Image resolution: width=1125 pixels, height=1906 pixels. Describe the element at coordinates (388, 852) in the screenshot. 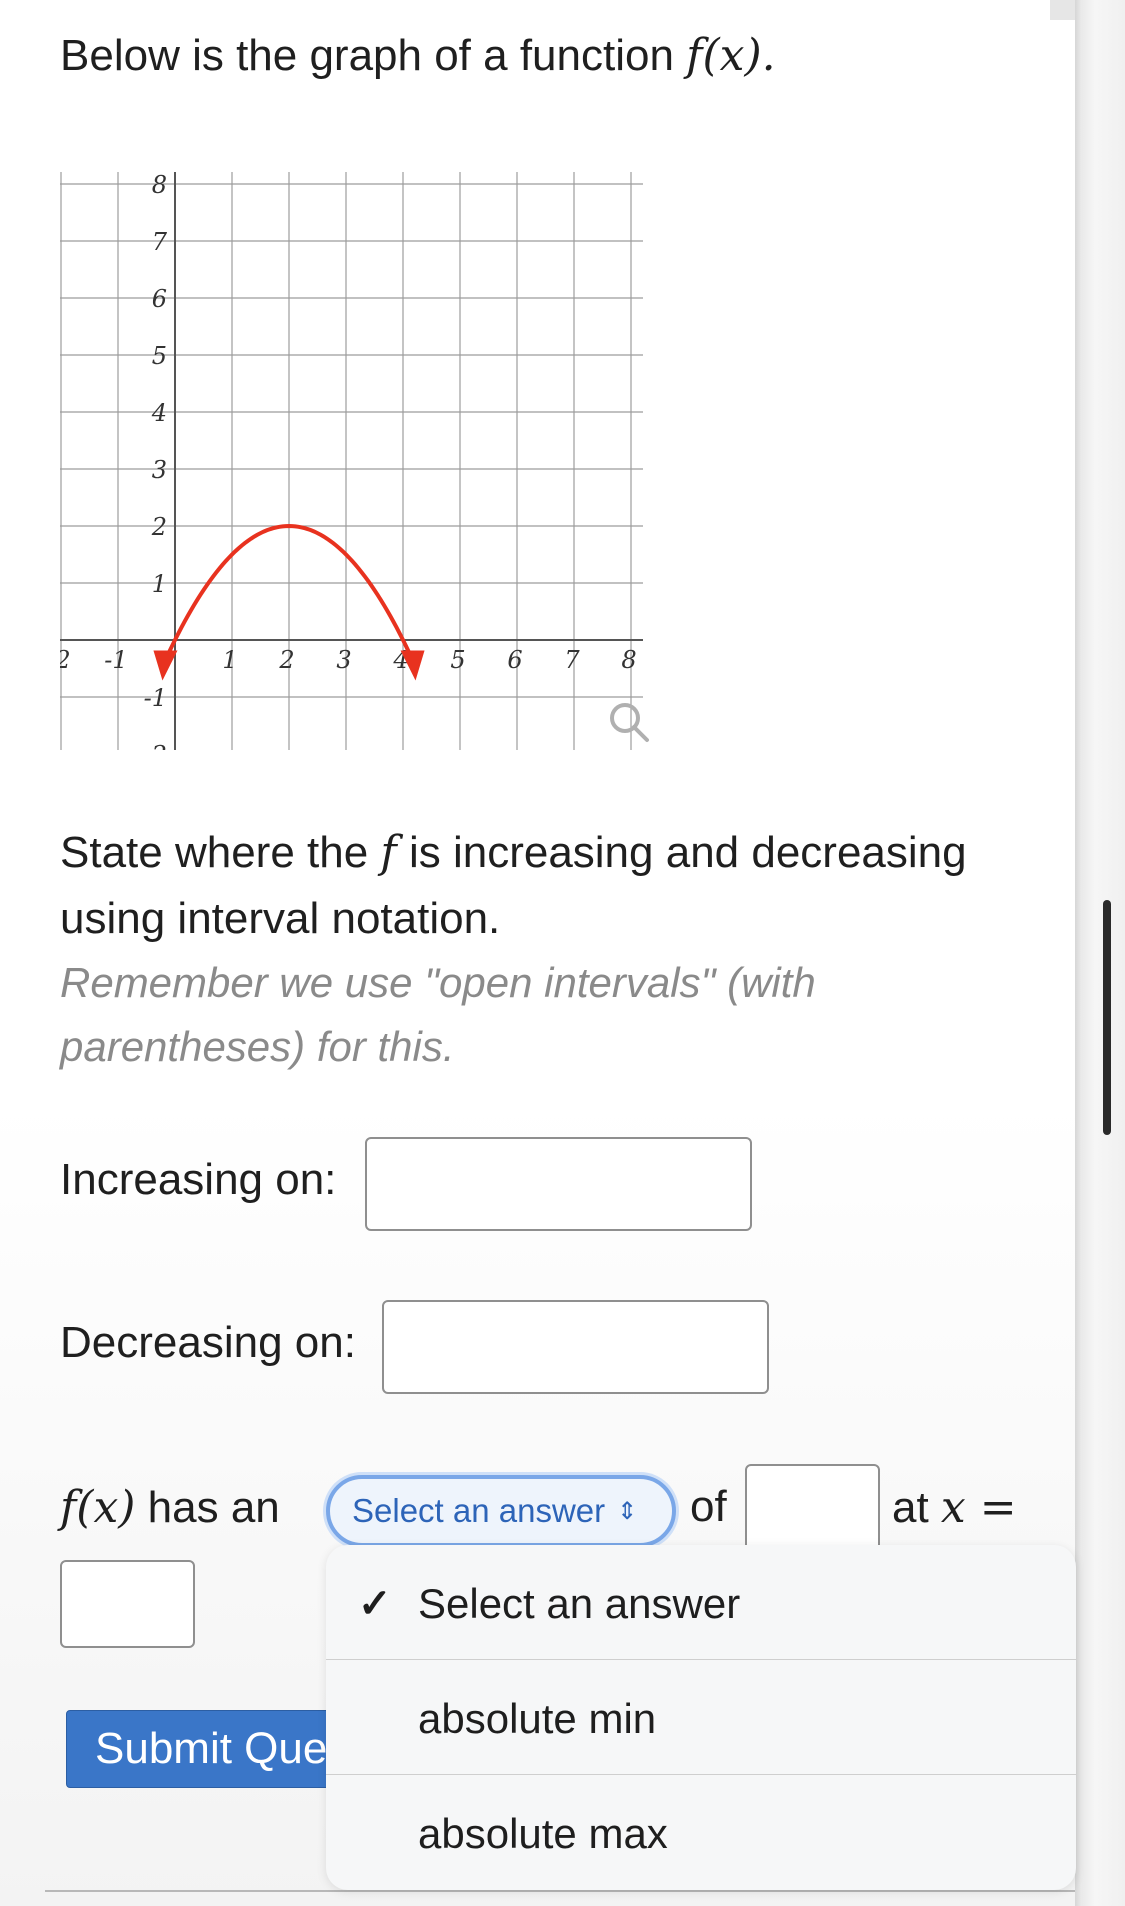

I see `prompt-function: f` at that location.